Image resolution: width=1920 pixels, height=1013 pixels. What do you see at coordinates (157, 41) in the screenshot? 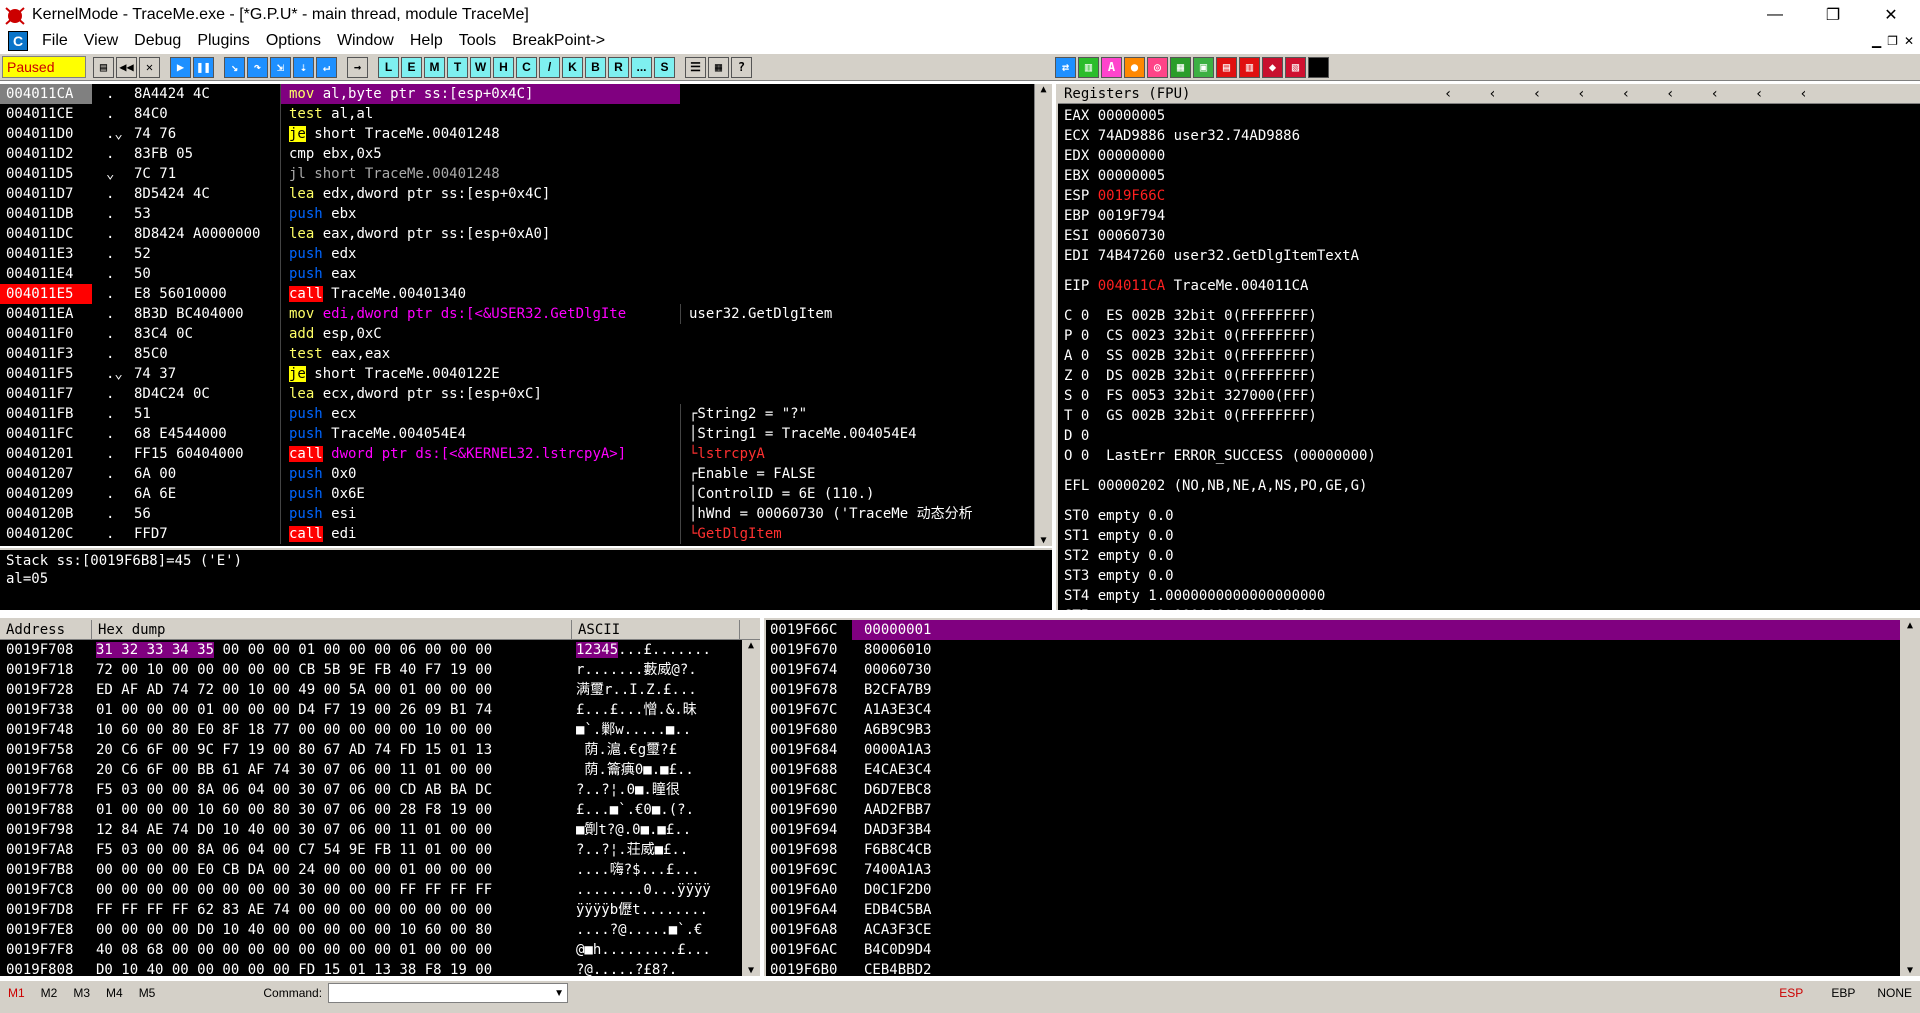
I see `menu-debug: Debug` at bounding box center [157, 41].